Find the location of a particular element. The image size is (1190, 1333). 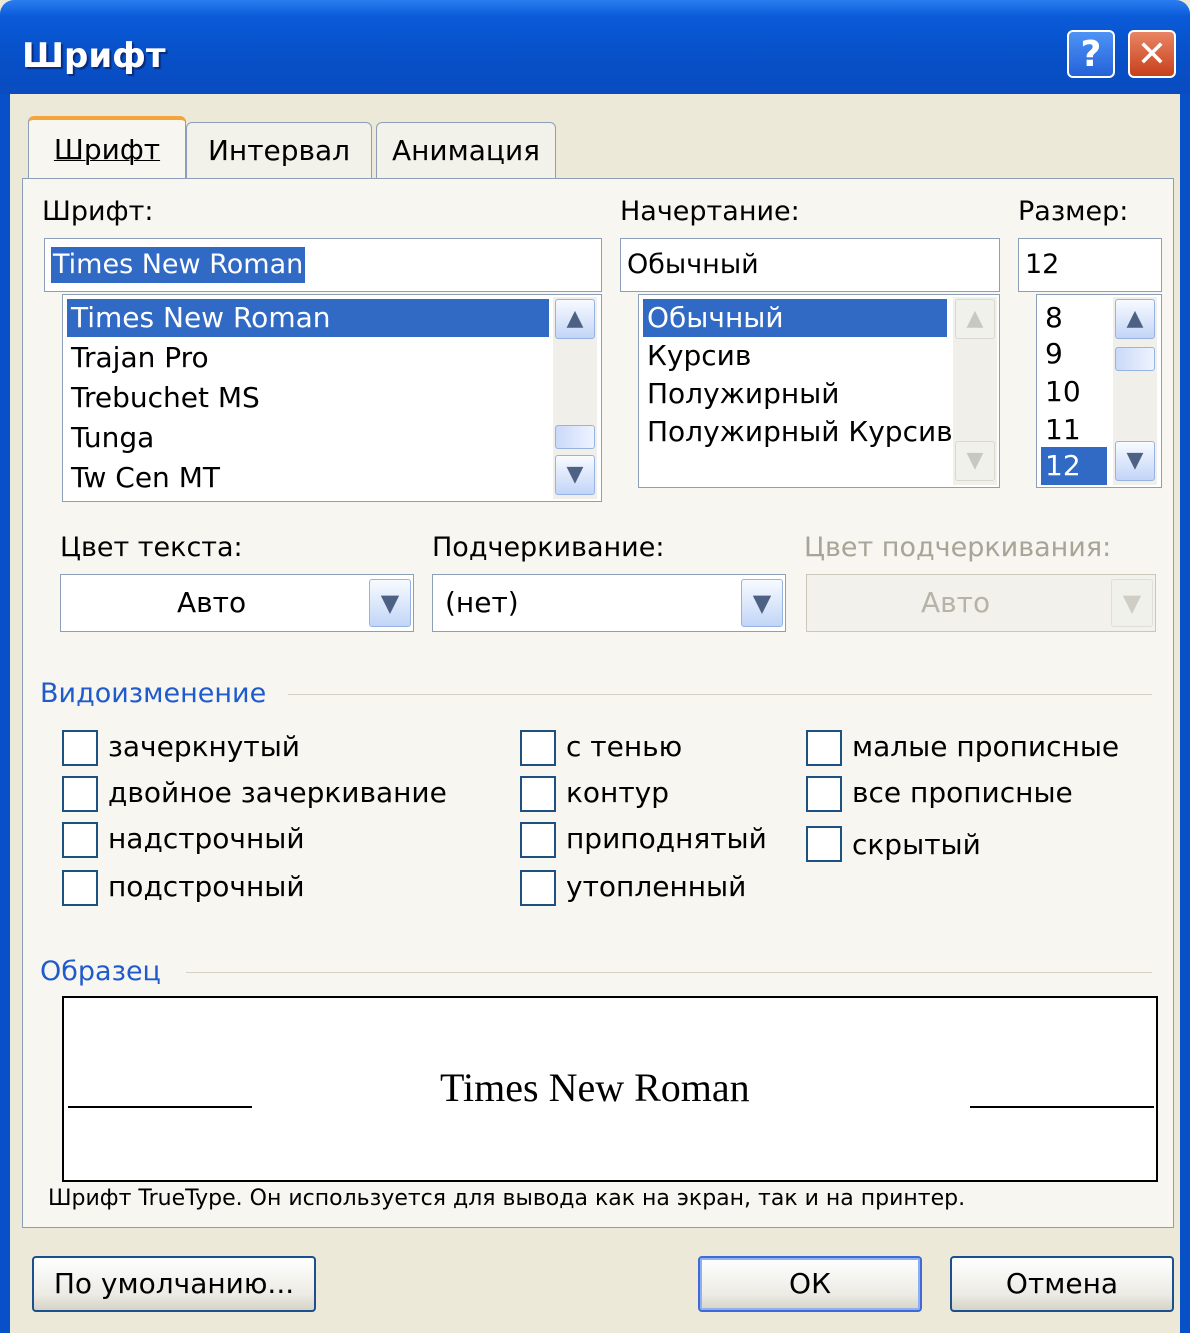

font-input: Times New Roman is located at coordinates (323, 265).